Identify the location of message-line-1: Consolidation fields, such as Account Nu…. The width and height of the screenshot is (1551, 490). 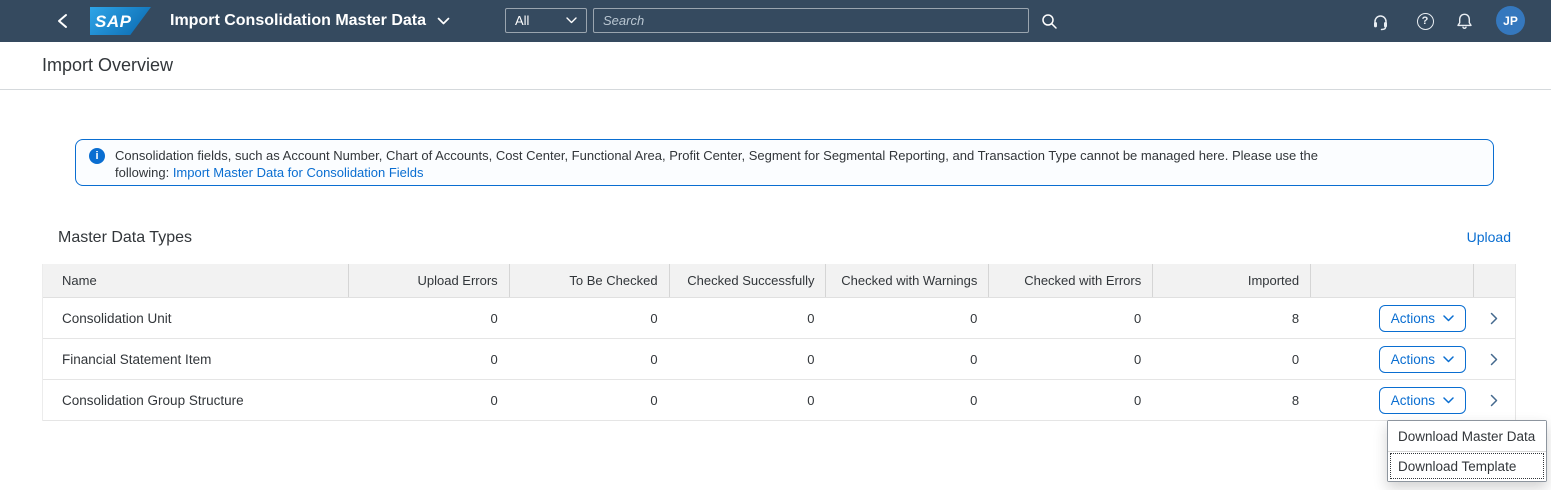
(716, 155).